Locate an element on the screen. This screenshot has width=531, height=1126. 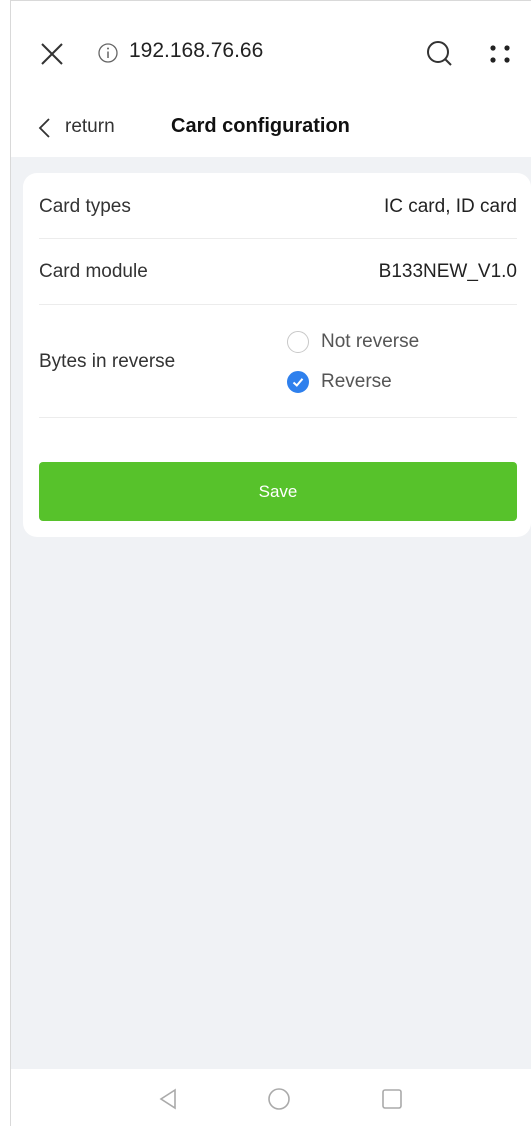
card-types-row: Card types IC card, ID card is located at coordinates (278, 206).